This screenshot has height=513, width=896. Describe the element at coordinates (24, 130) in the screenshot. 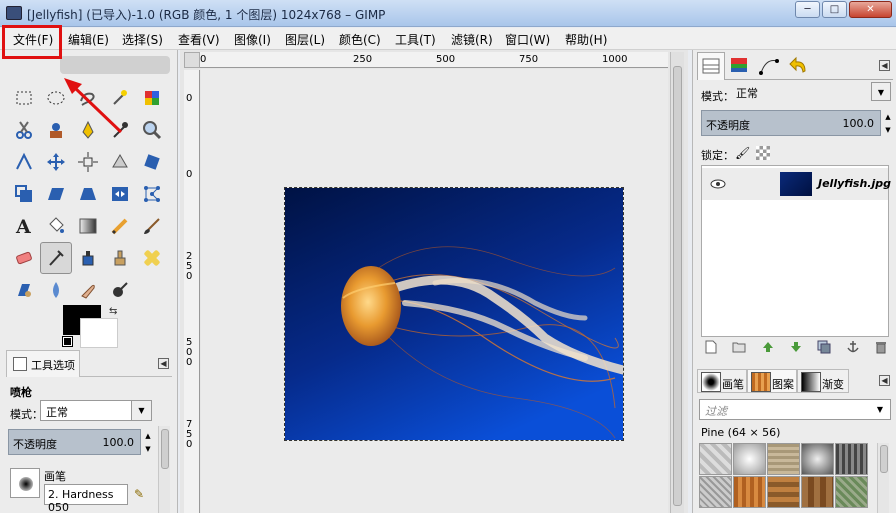

I see `scissors-icon` at that location.